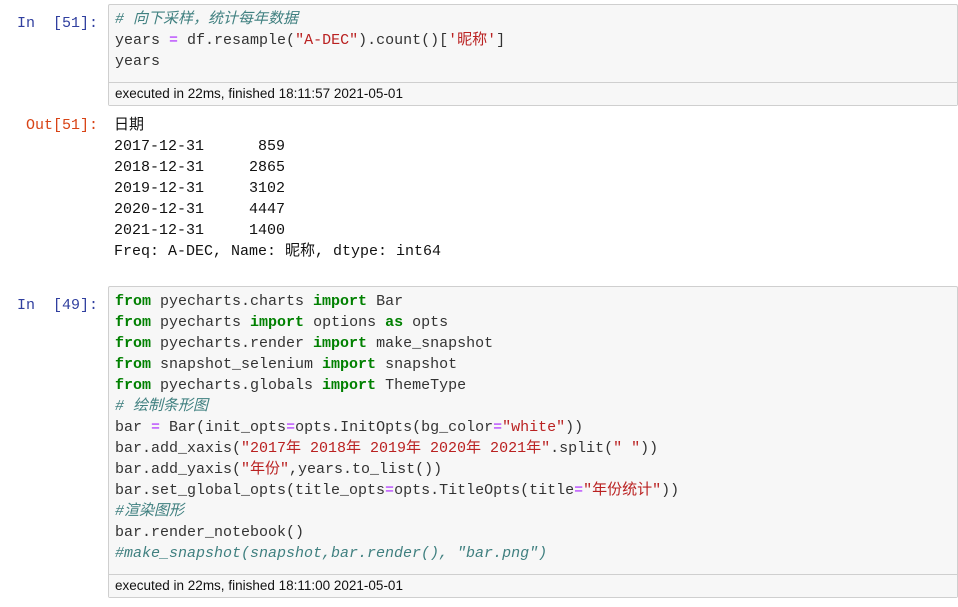 This screenshot has width=958, height=607. Describe the element at coordinates (394, 322) in the screenshot. I see `code-token: as` at that location.